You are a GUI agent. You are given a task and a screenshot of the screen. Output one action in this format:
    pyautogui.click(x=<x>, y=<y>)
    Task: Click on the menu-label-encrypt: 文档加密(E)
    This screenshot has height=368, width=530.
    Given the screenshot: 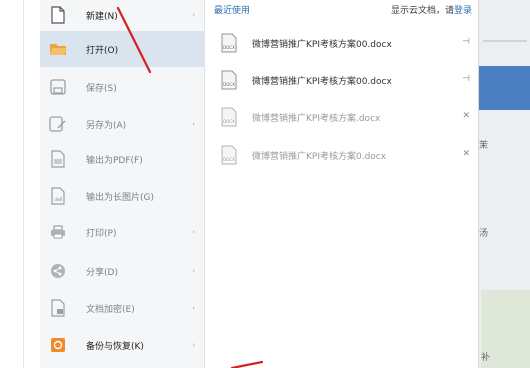 What is the action you would take?
    pyautogui.click(x=110, y=309)
    